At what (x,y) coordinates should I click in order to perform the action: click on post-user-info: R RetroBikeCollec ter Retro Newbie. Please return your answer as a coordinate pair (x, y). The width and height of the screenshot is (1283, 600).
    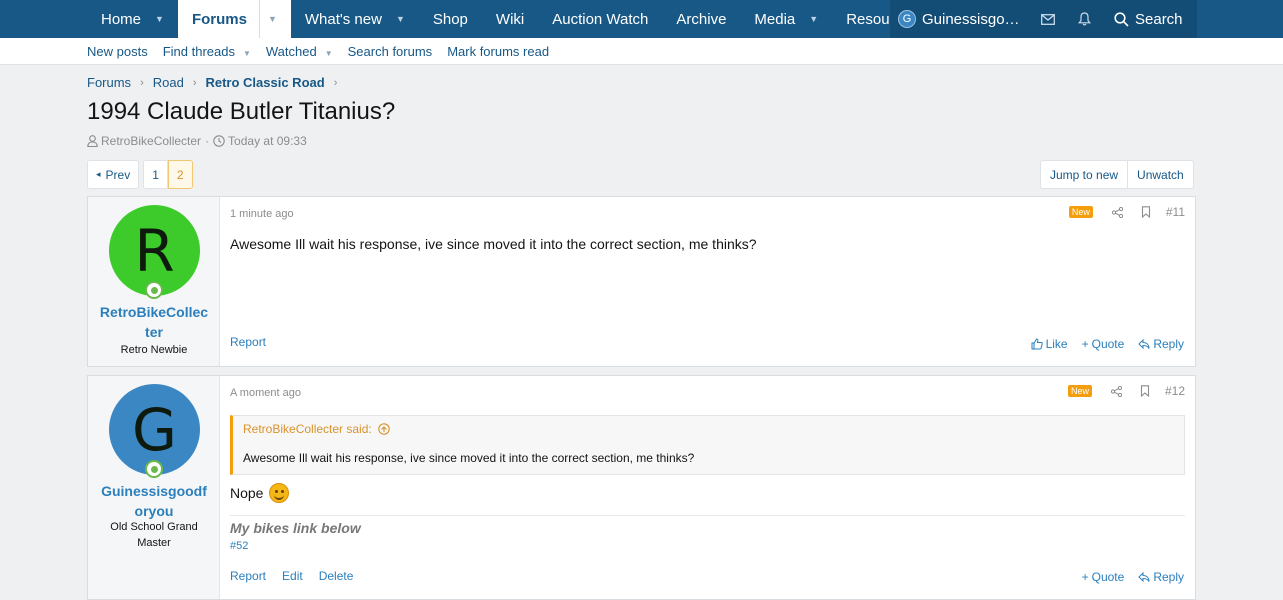
    Looking at the image, I should click on (154, 281).